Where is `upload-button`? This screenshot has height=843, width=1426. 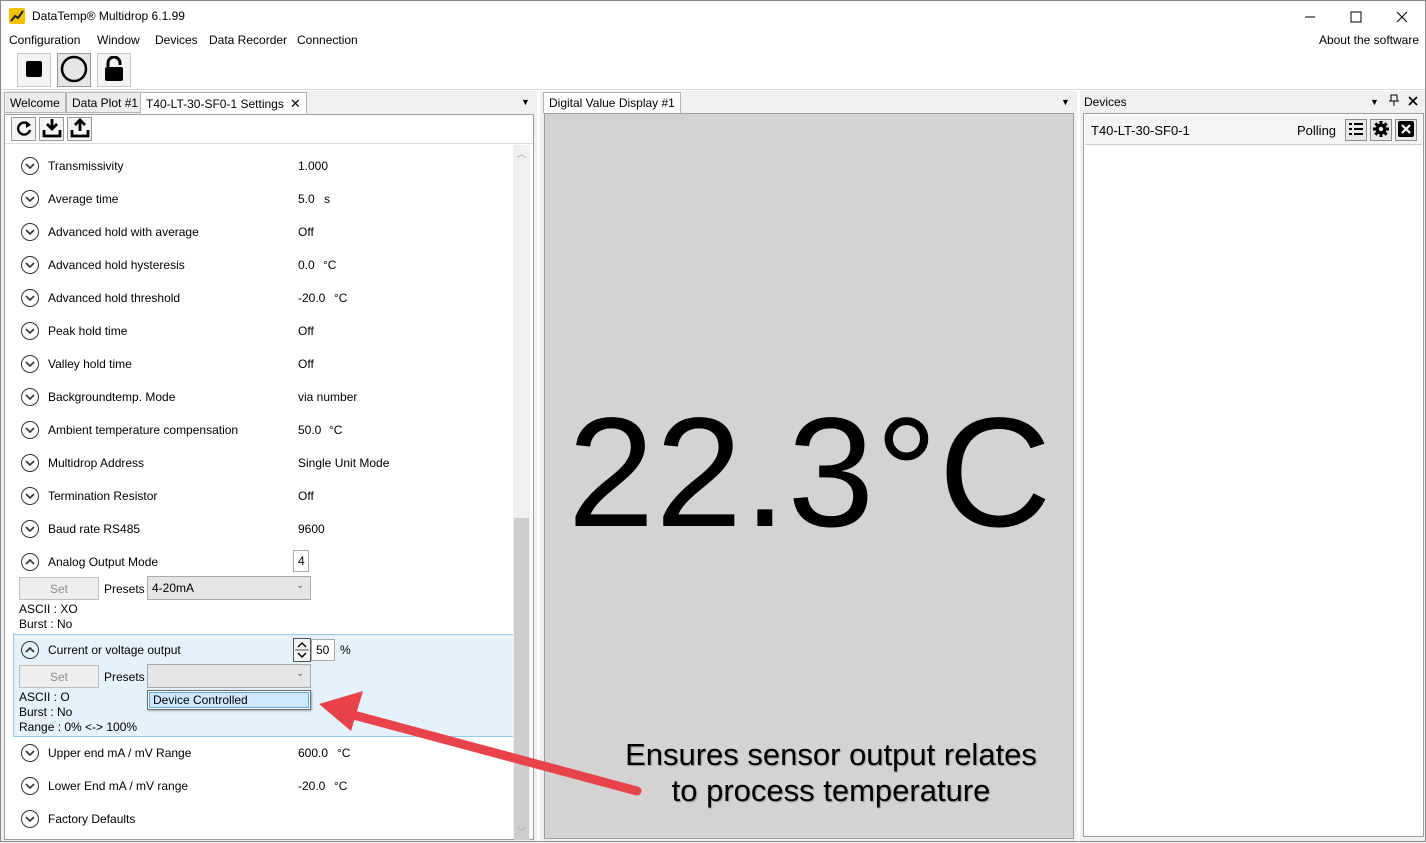
upload-button is located at coordinates (79, 129).